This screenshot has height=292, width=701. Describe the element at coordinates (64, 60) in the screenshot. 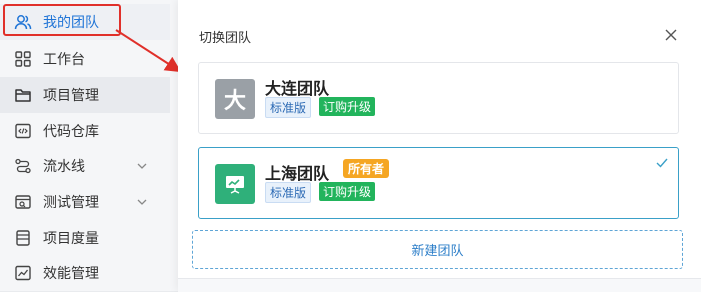

I see `sidebar-item-label: 工作台` at that location.